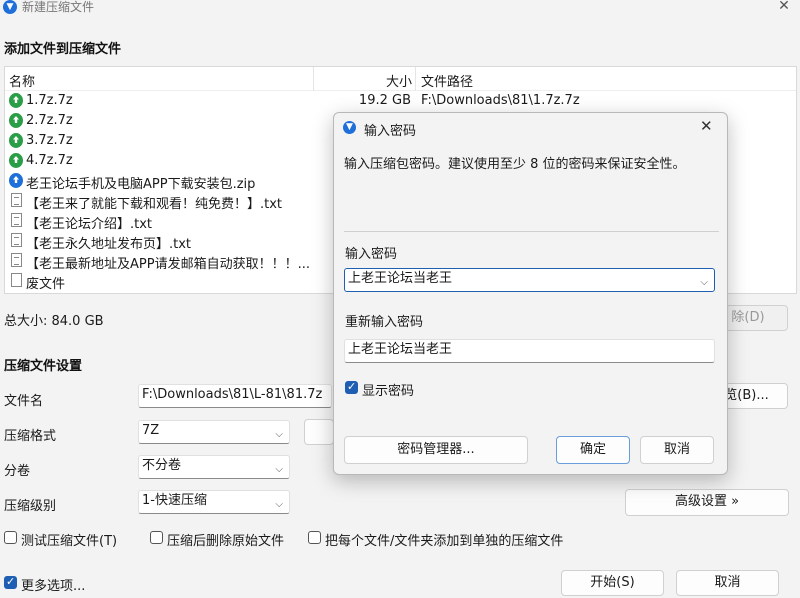 Image resolution: width=800 pixels, height=598 pixels. Describe the element at coordinates (515, 164) in the screenshot. I see `dialog-description: 输入压缩包密码。建议使用至少 8 位的密码来保证安全性。` at that location.